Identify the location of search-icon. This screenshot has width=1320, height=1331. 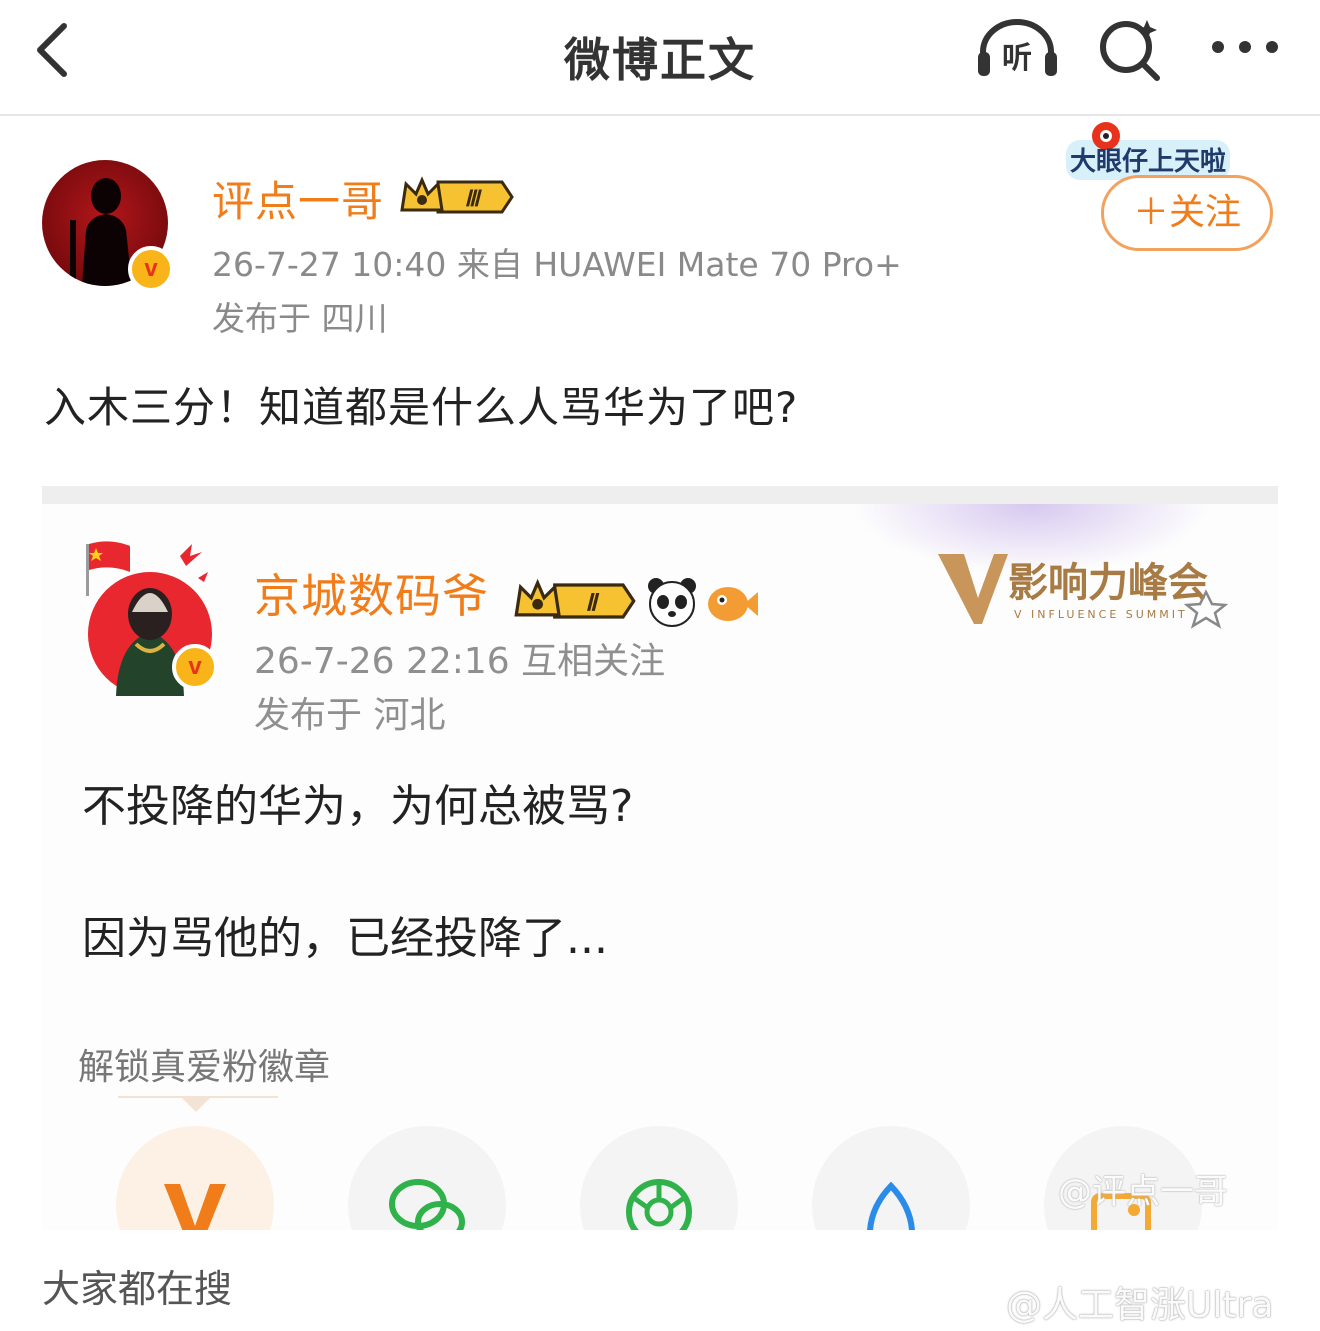
(1130, 50).